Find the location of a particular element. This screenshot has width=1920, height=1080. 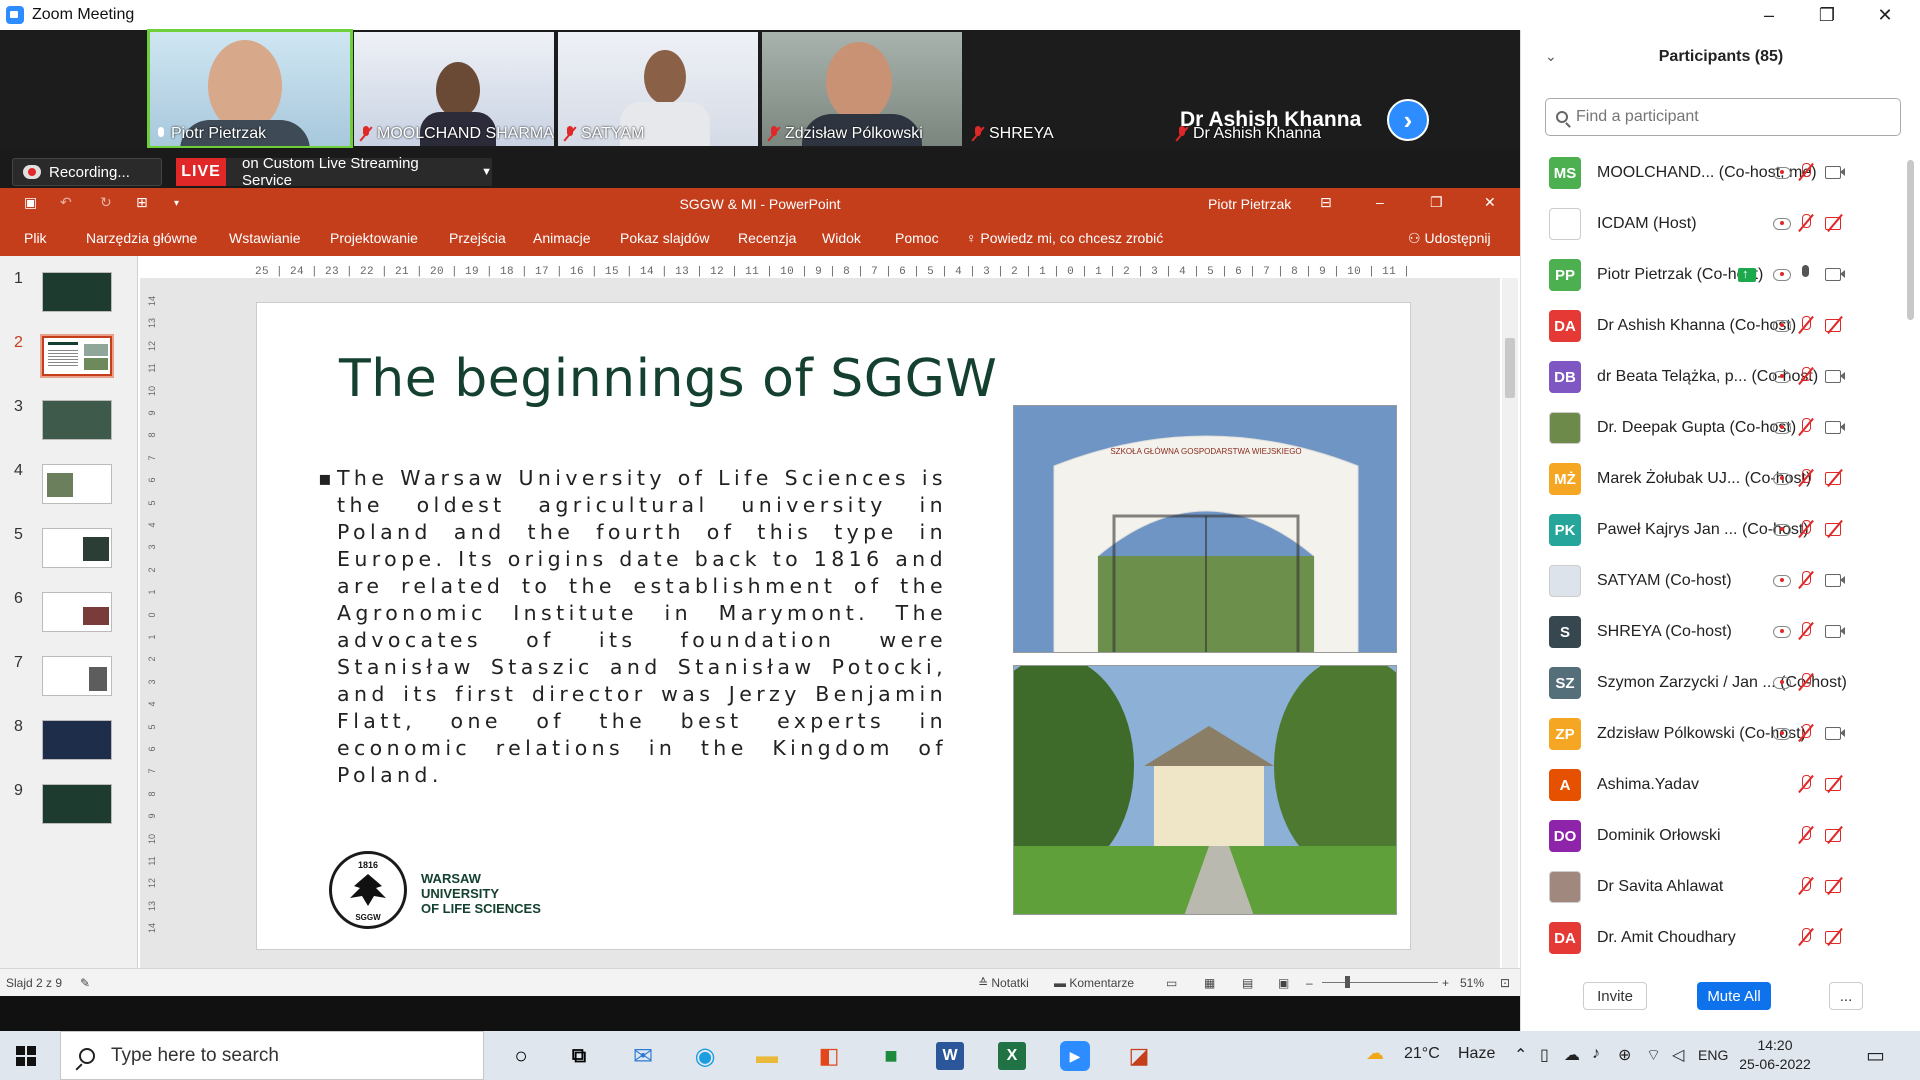

notes-button: ≙ Notatki is located at coordinates (1003, 983).